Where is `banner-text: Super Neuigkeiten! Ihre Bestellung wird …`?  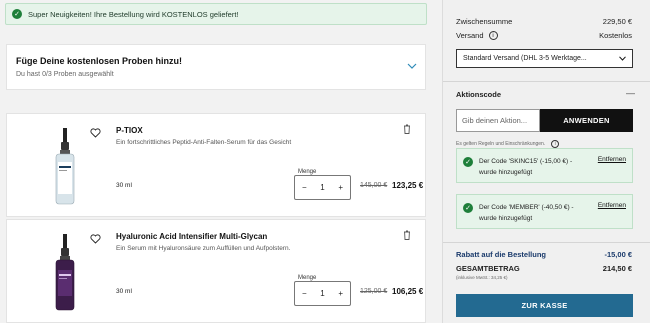 banner-text: Super Neuigkeiten! Ihre Bestellung wird … is located at coordinates (133, 14).